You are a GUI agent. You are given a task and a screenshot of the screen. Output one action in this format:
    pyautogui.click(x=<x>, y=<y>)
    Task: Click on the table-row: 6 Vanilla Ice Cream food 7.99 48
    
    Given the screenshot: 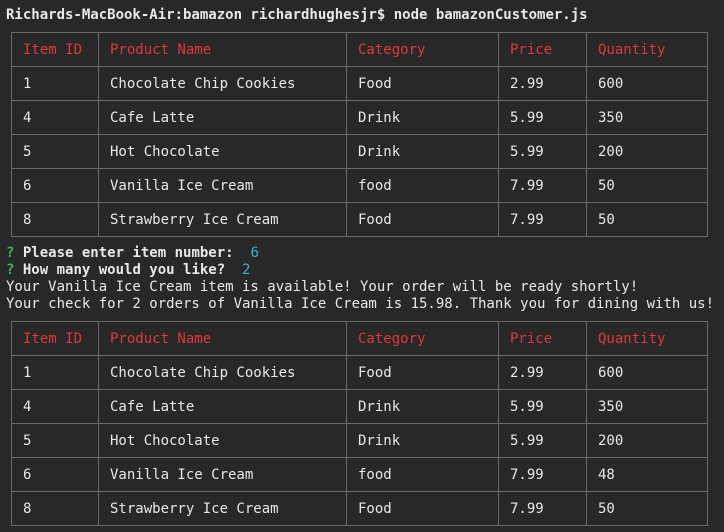 What is the action you would take?
    pyautogui.click(x=359, y=474)
    